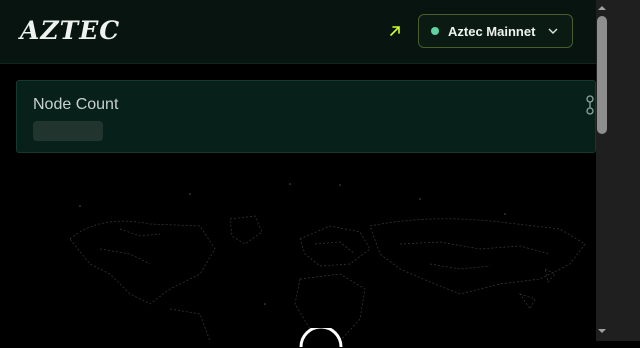 The height and width of the screenshot is (348, 640). Describe the element at coordinates (70, 30) in the screenshot. I see `aztec-logo: AZTEC` at that location.